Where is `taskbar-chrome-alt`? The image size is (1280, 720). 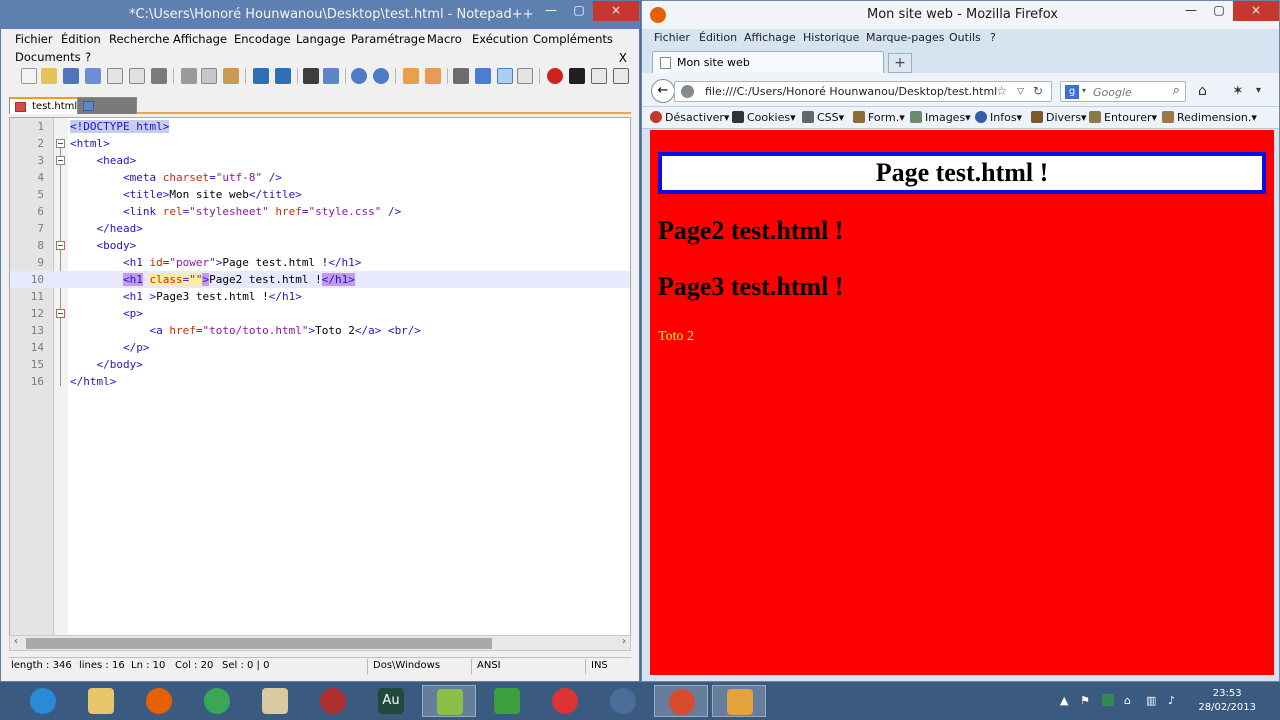 taskbar-chrome-alt is located at coordinates (681, 701).